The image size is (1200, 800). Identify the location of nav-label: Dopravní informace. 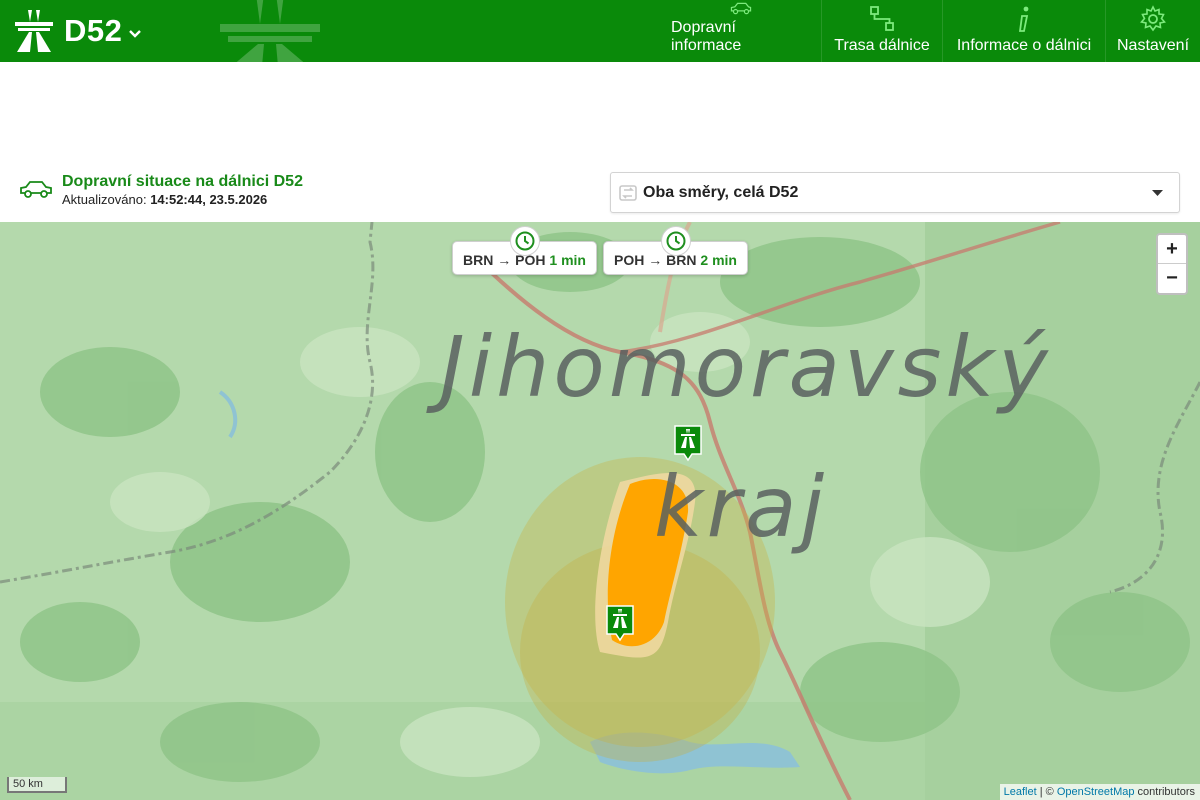
(706, 36).